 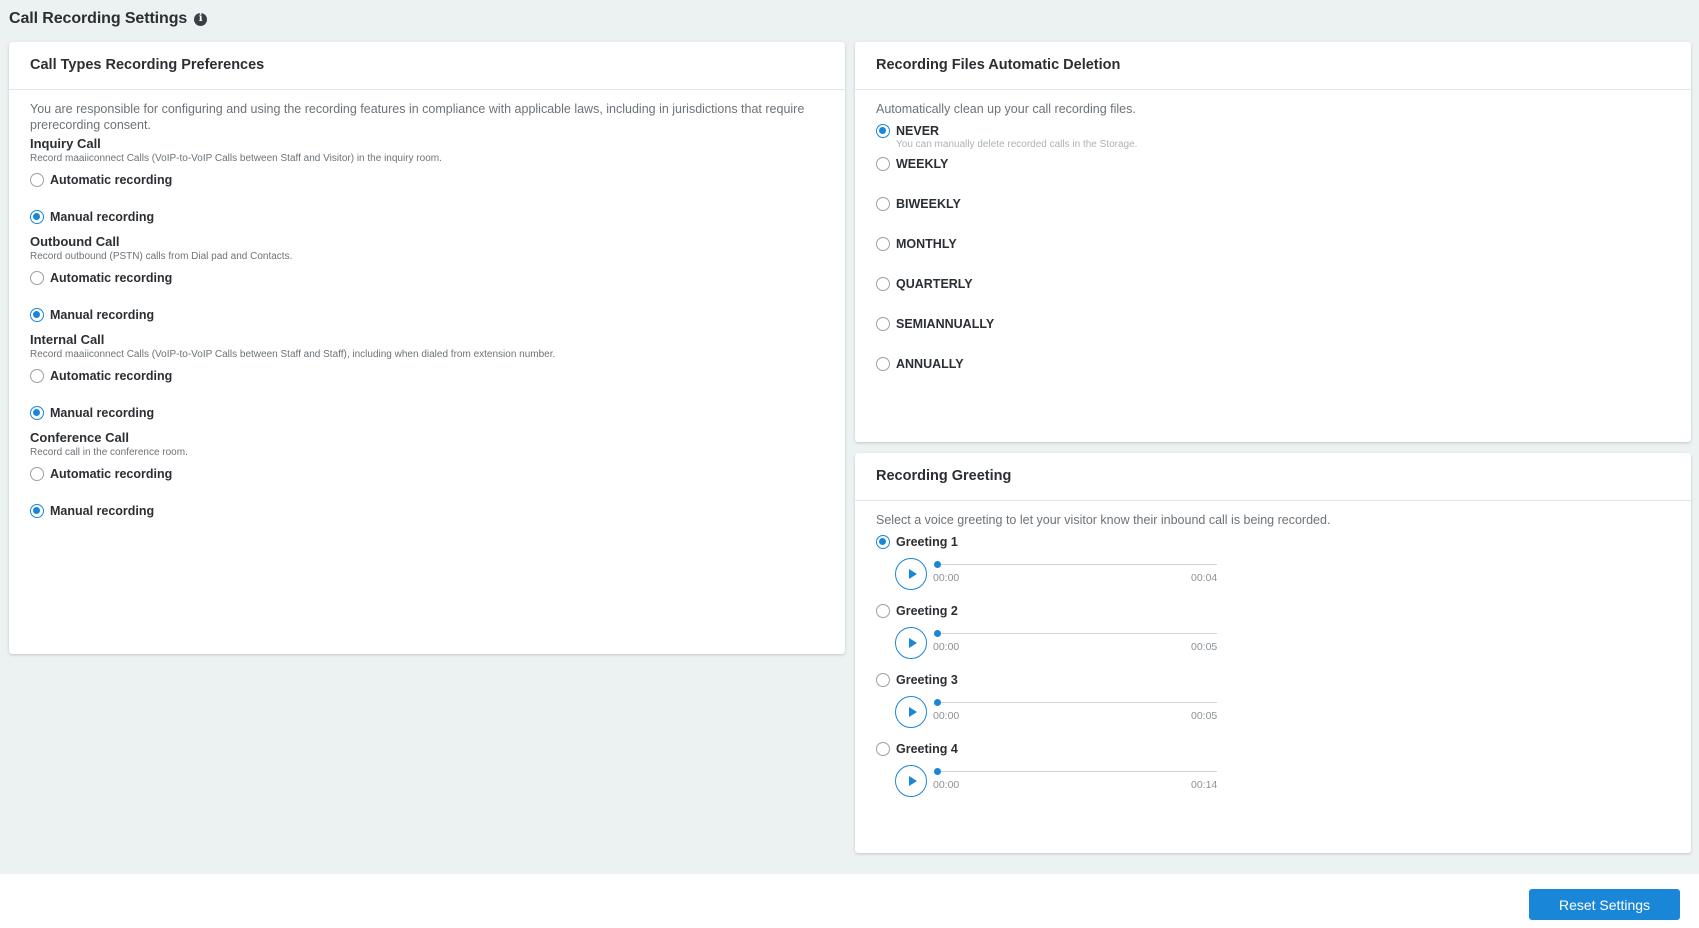 I want to click on deletion-option-annually: ANNUALLY, so click(x=1273, y=364).